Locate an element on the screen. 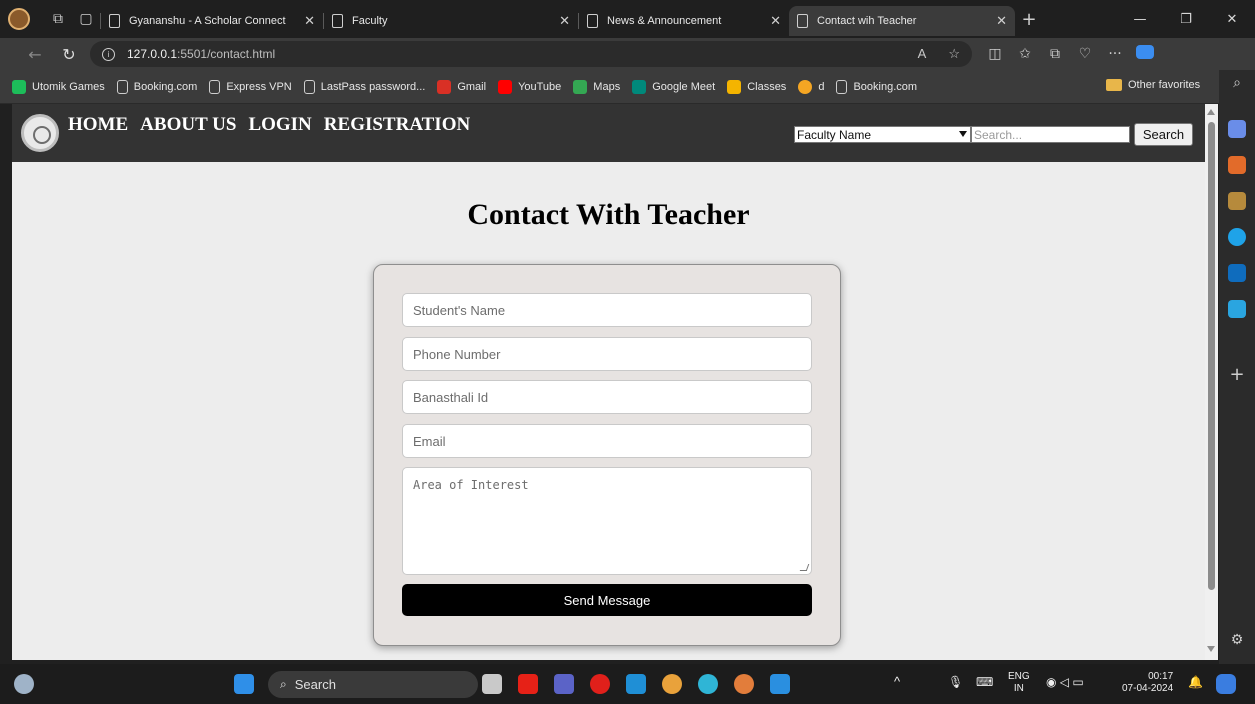  chrome-icon is located at coordinates (672, 684).